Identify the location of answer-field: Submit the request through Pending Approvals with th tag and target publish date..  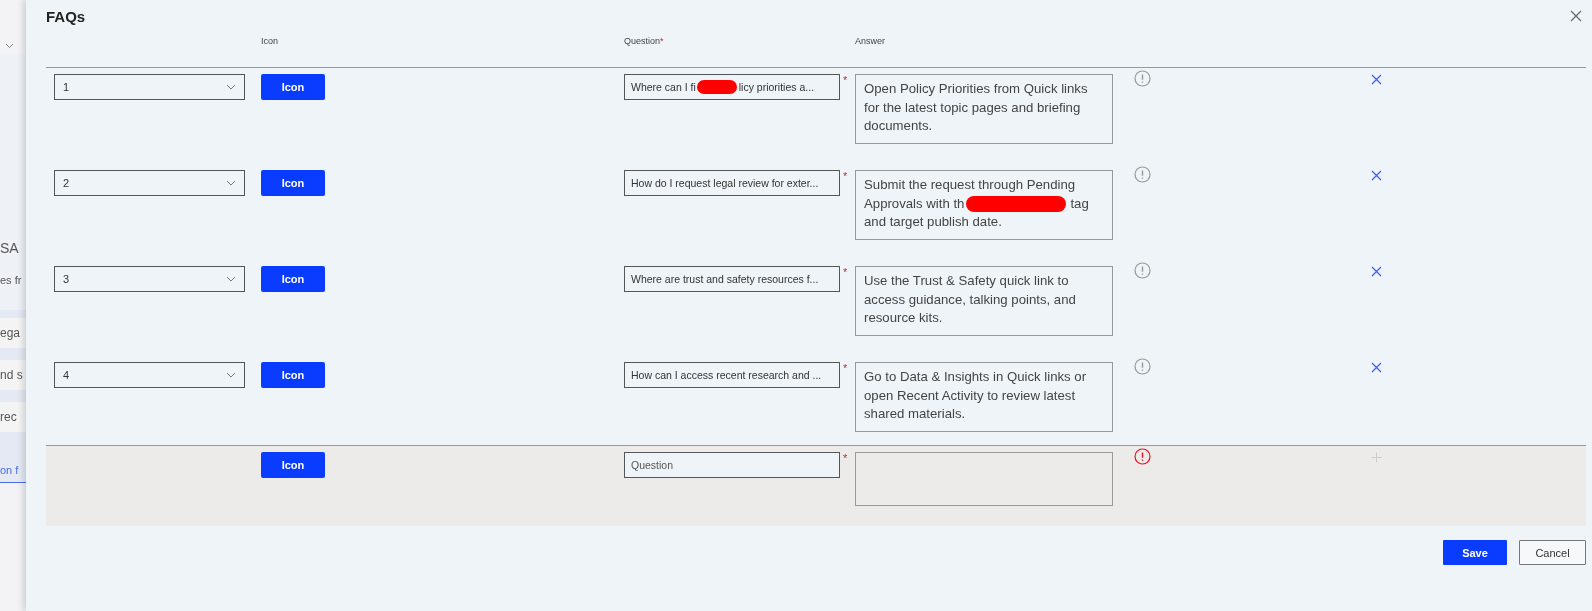
(984, 205).